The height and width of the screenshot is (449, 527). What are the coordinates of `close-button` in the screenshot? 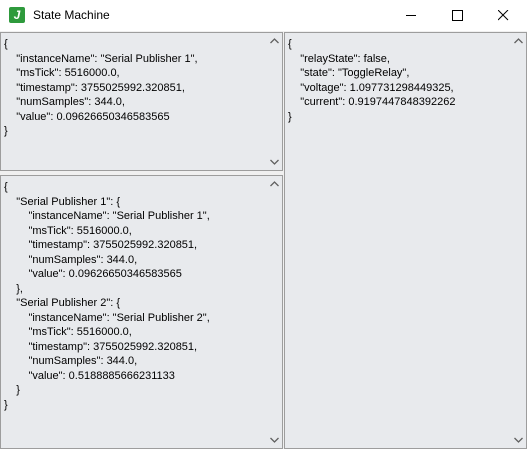 It's located at (504, 15).